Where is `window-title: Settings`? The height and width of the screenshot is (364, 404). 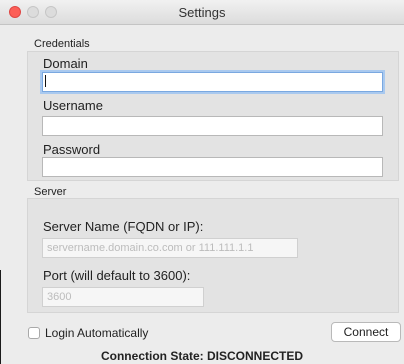
window-title: Settings is located at coordinates (202, 12).